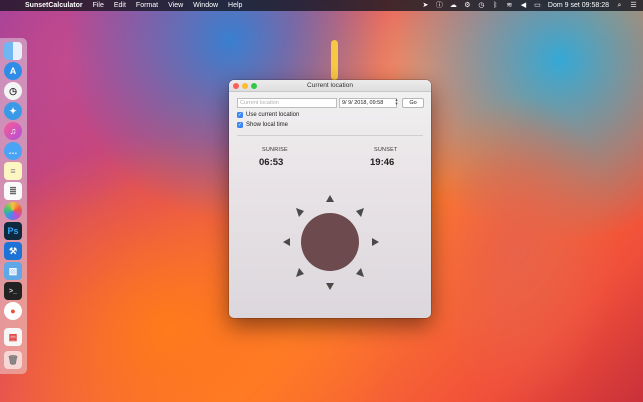 Image resolution: width=643 pixels, height=402 pixels. What do you see at coordinates (13, 231) in the screenshot?
I see `photoshop-icon: Ps` at bounding box center [13, 231].